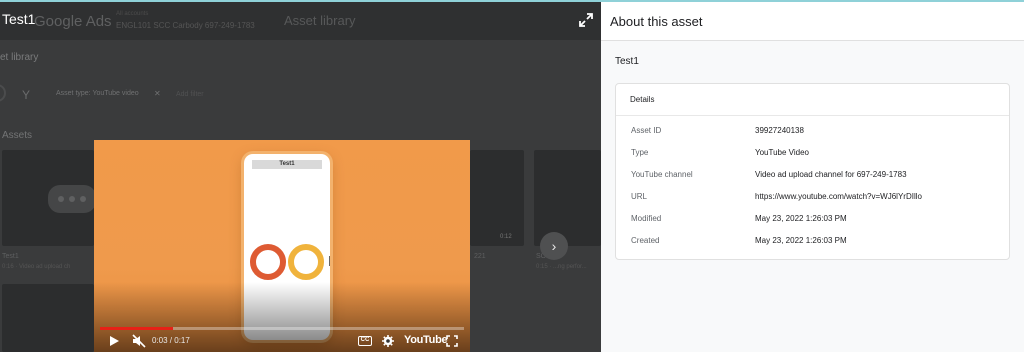 The width and height of the screenshot is (1024, 352). What do you see at coordinates (812, 155) in the screenshot?
I see `detail-row: Type YouTube Video` at bounding box center [812, 155].